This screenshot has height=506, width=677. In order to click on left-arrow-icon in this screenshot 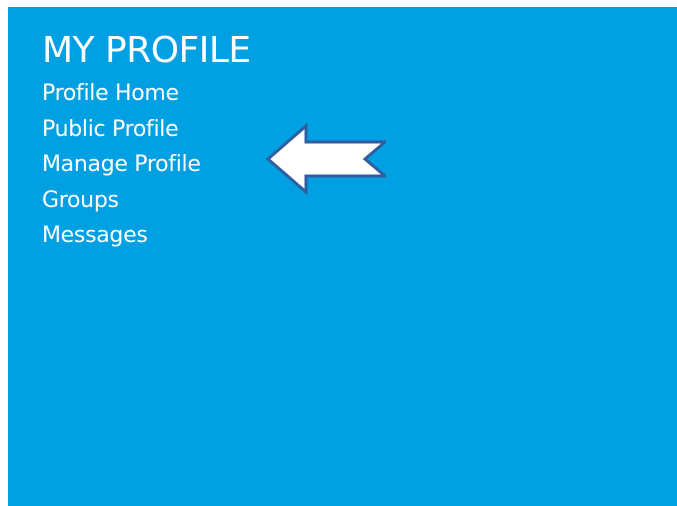, I will do `click(325, 159)`.